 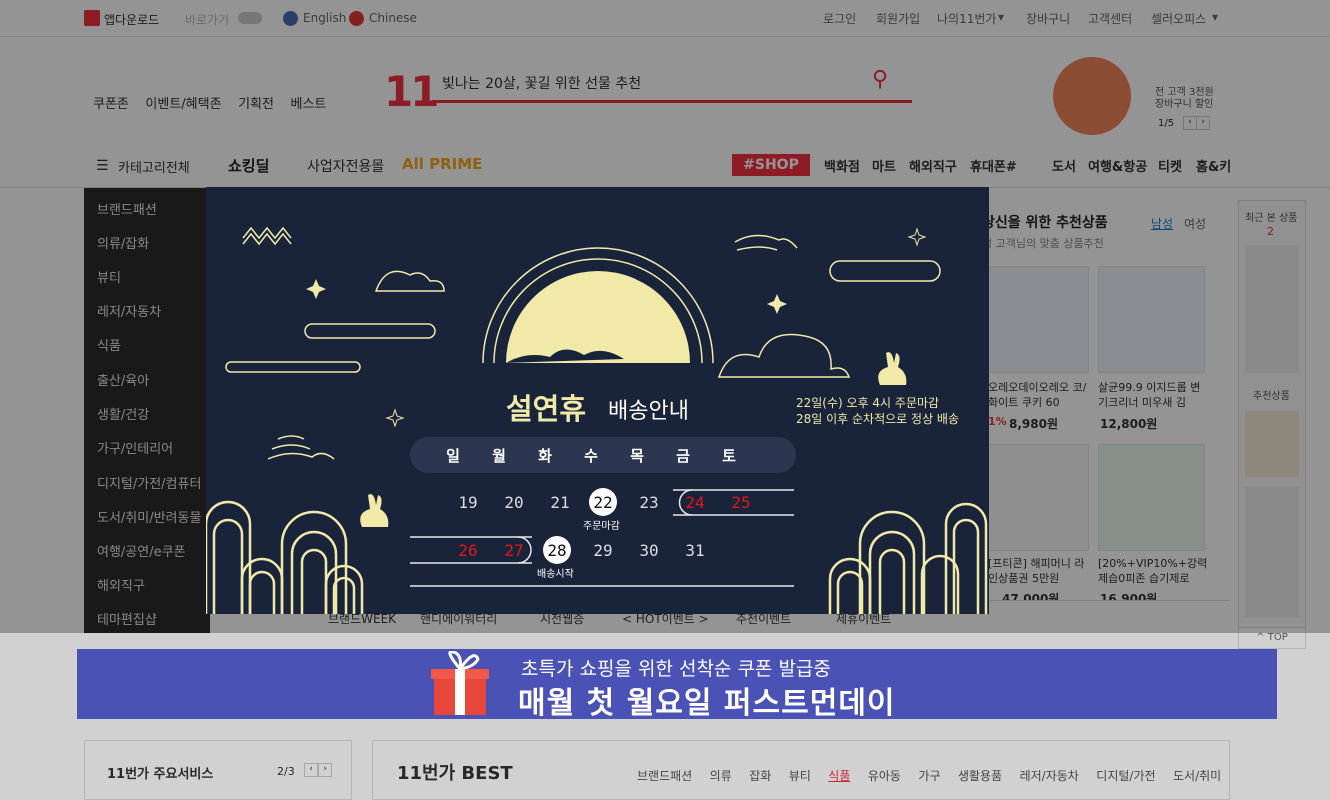 I want to click on weekday-label: 목, so click(x=637, y=456).